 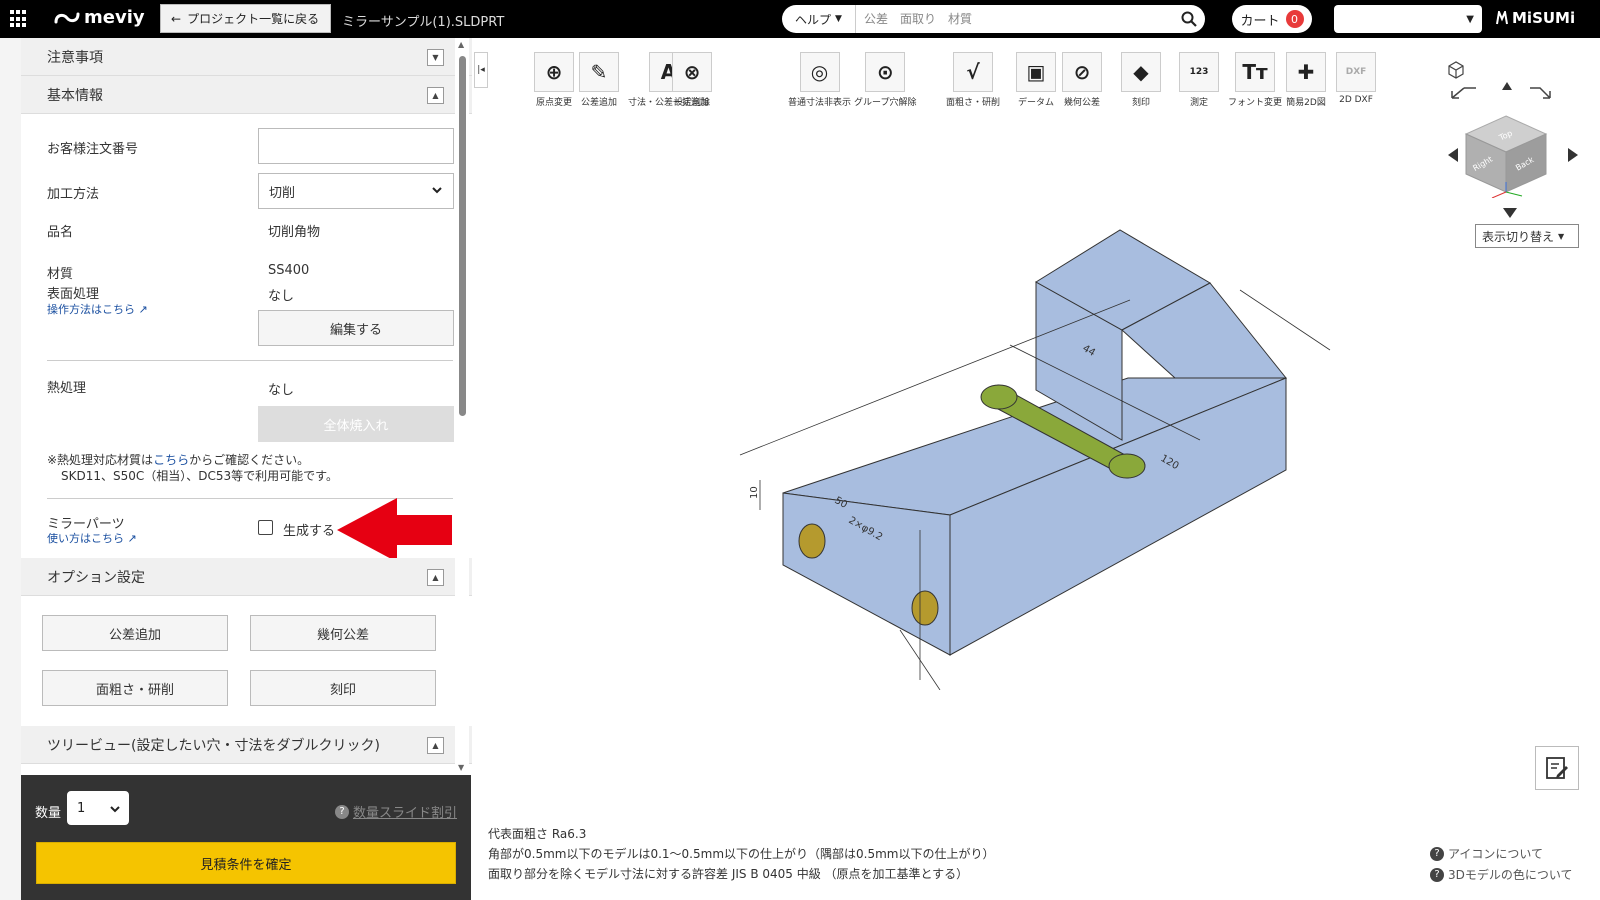 I want to click on hide-dimension-icon: ◎, so click(x=819, y=72).